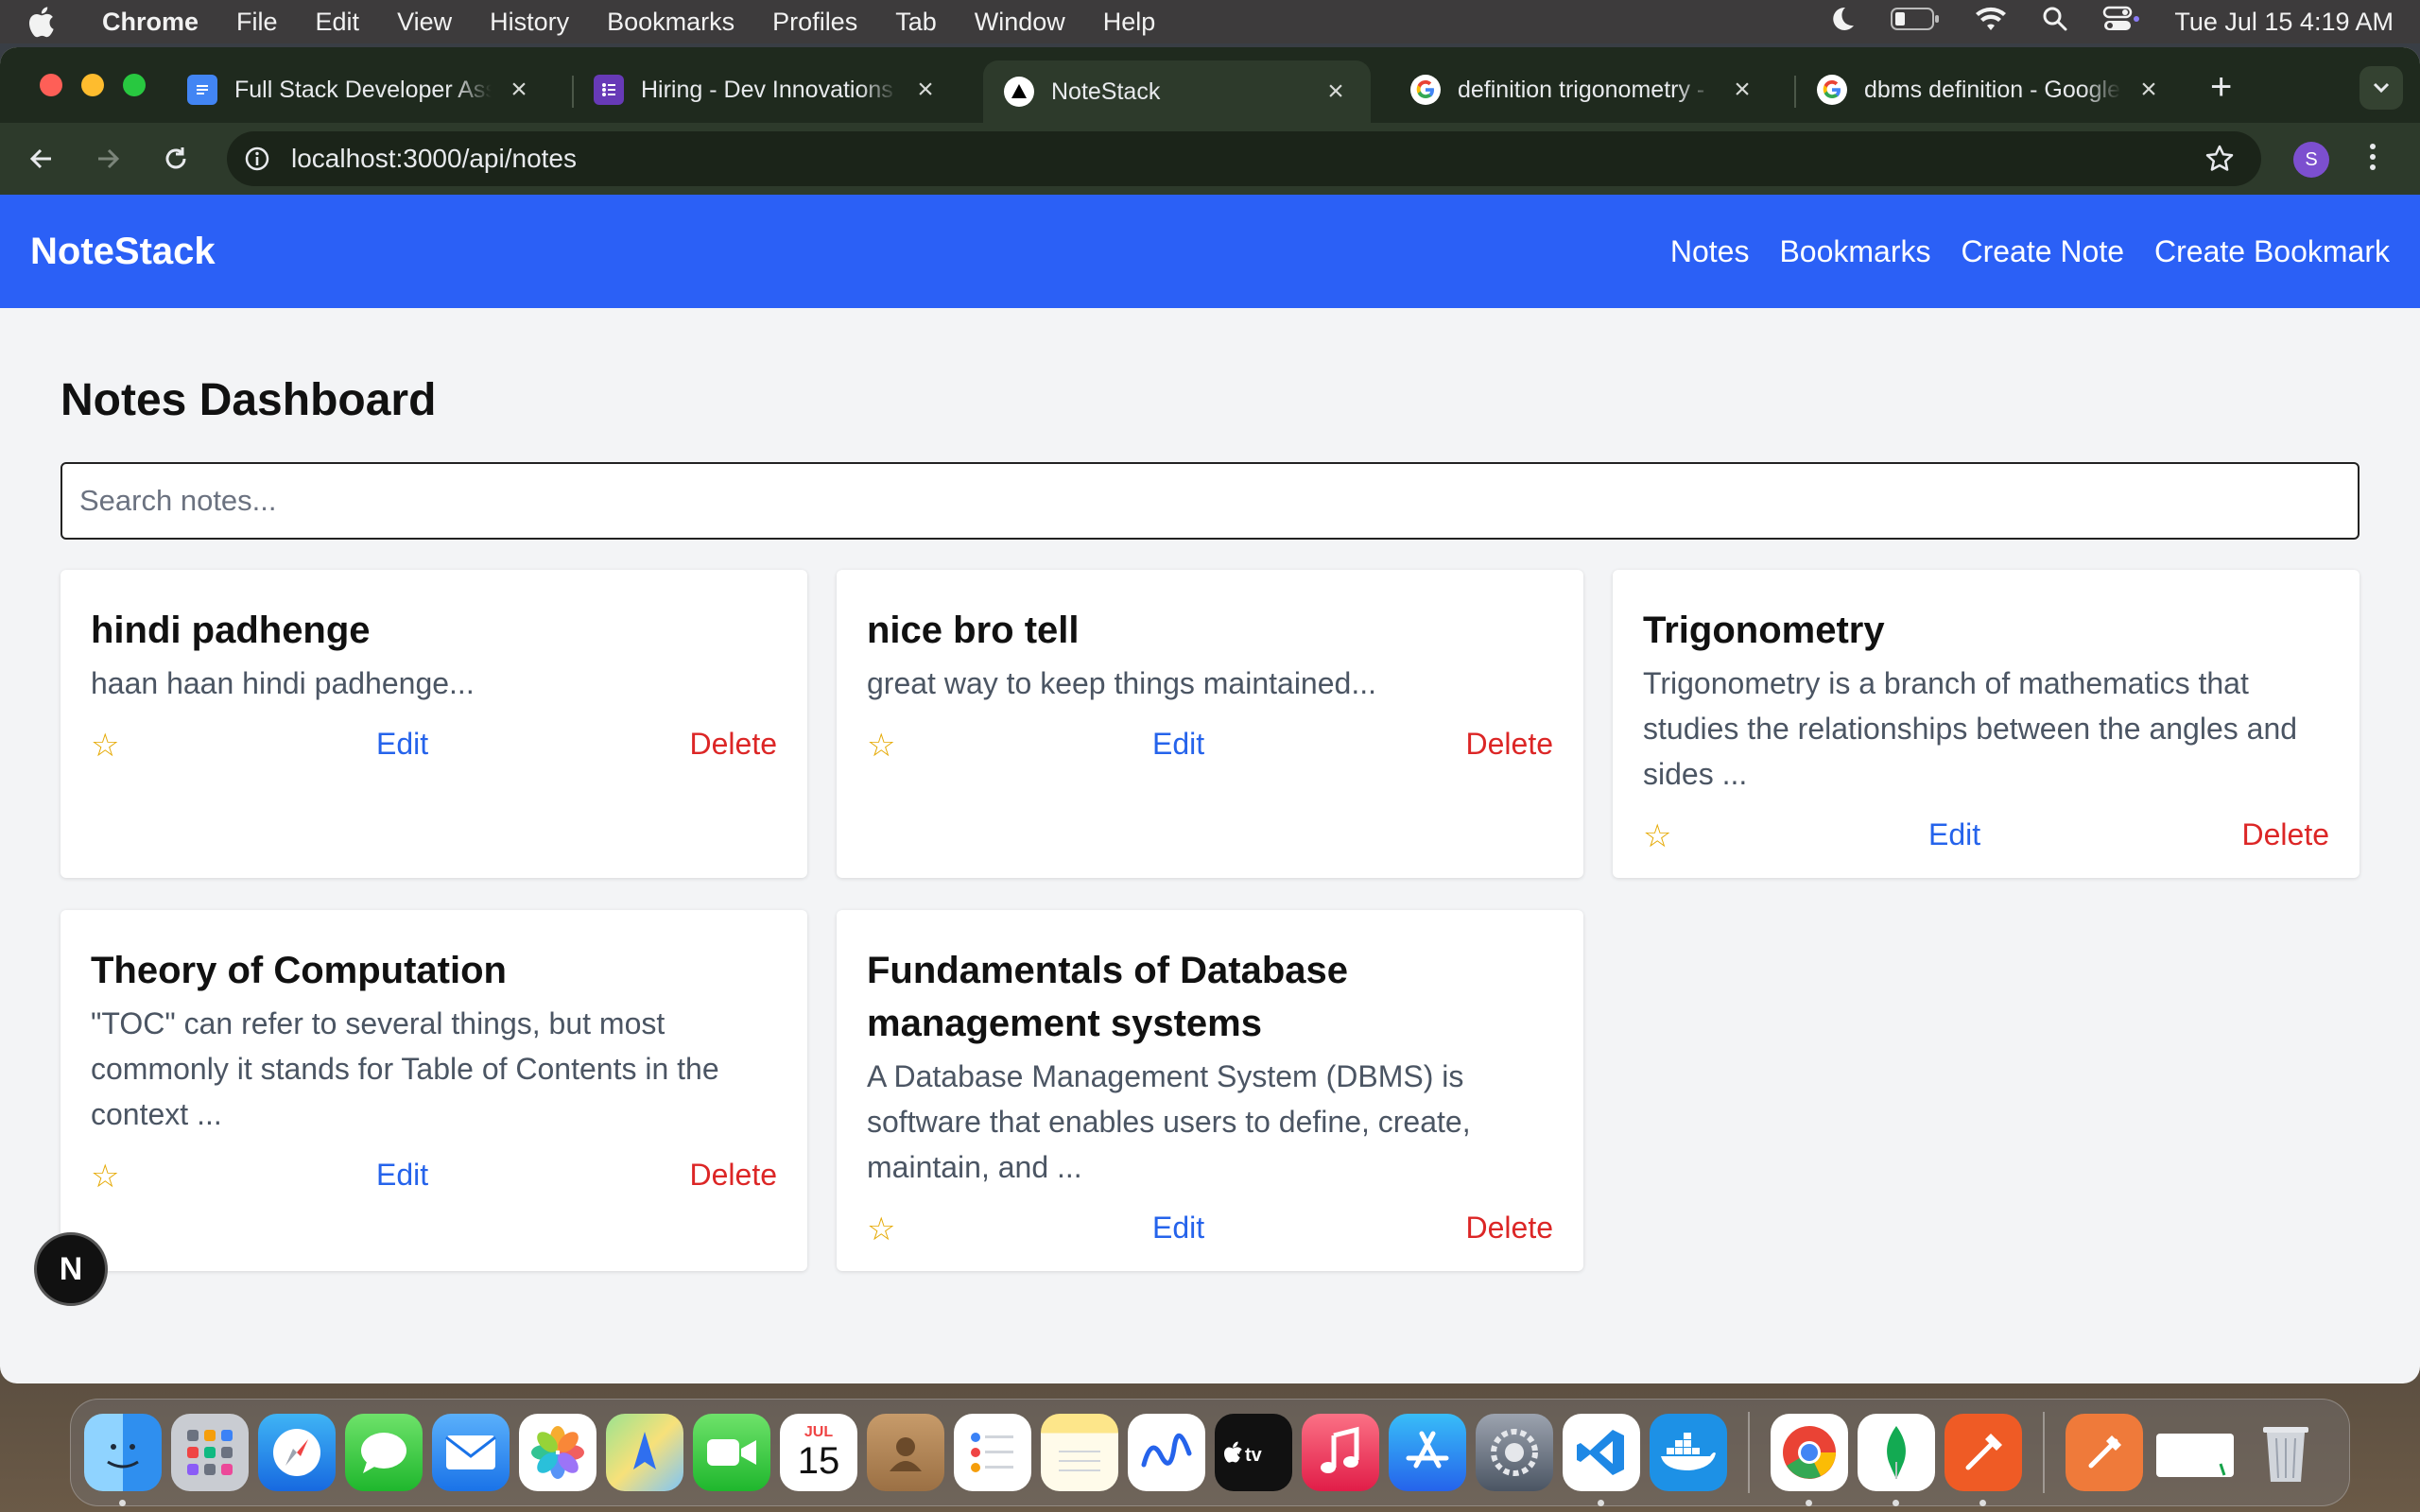  I want to click on downloads-icon, so click(2104, 1452).